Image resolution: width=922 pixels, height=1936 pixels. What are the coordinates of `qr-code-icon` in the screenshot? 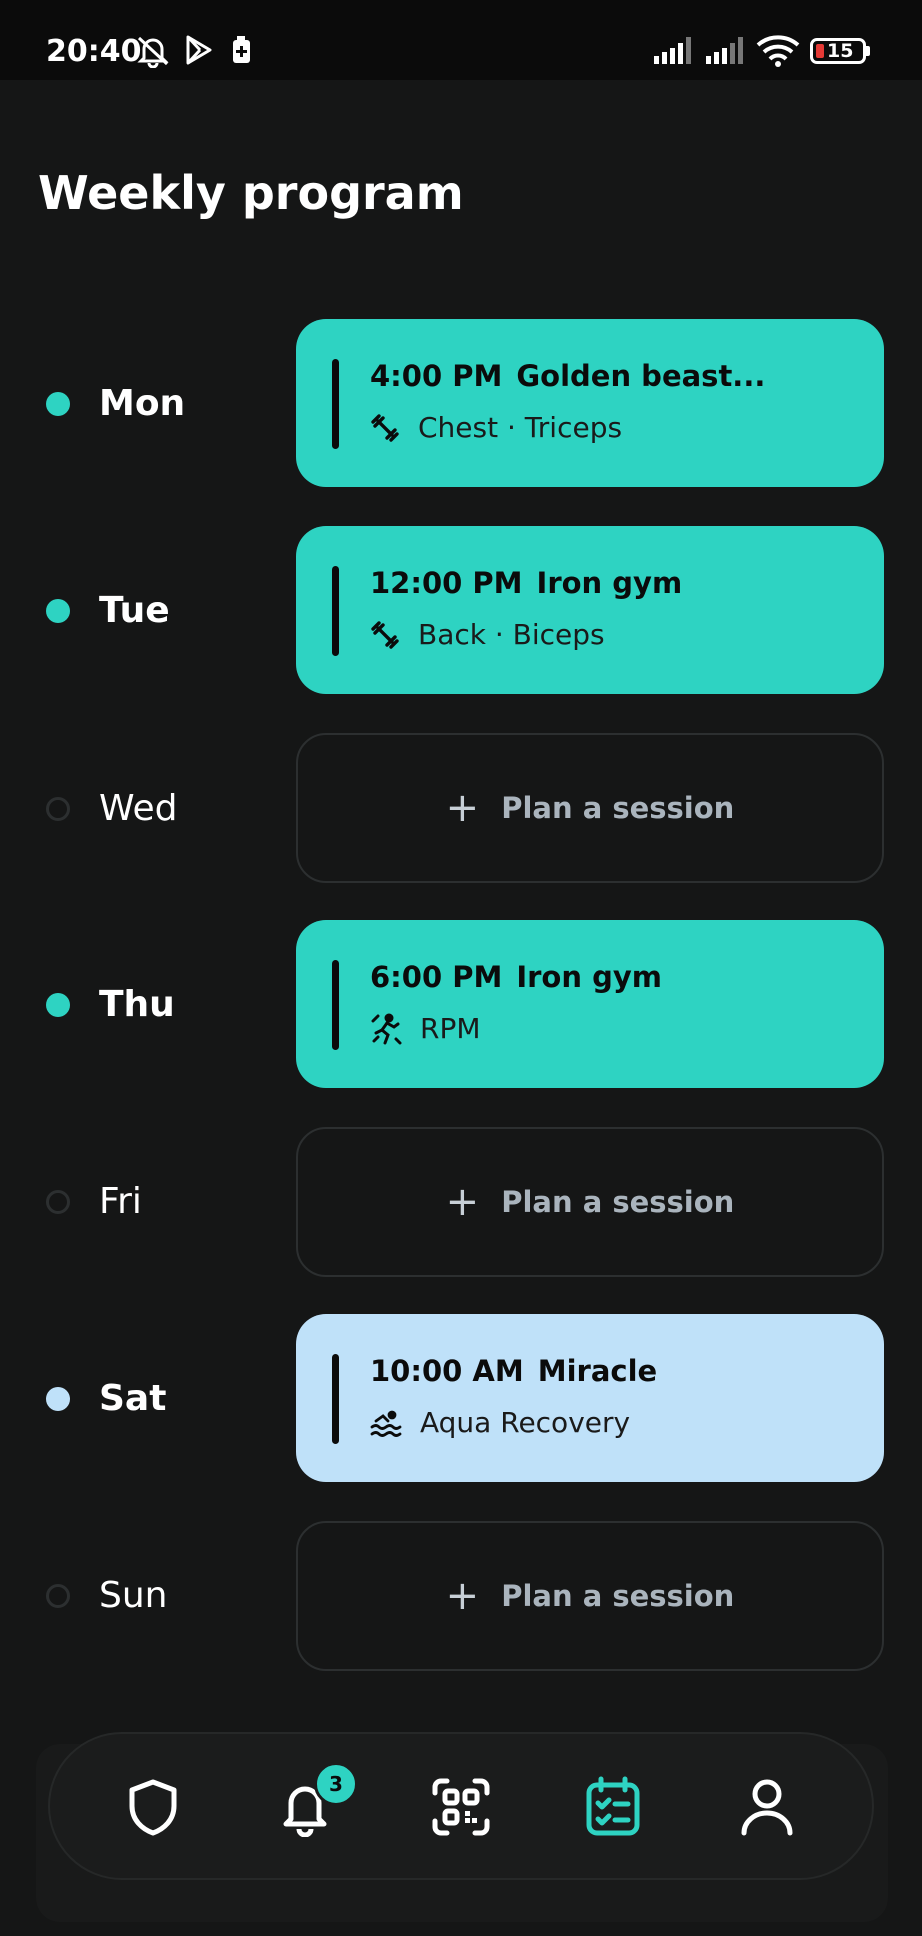 It's located at (461, 1807).